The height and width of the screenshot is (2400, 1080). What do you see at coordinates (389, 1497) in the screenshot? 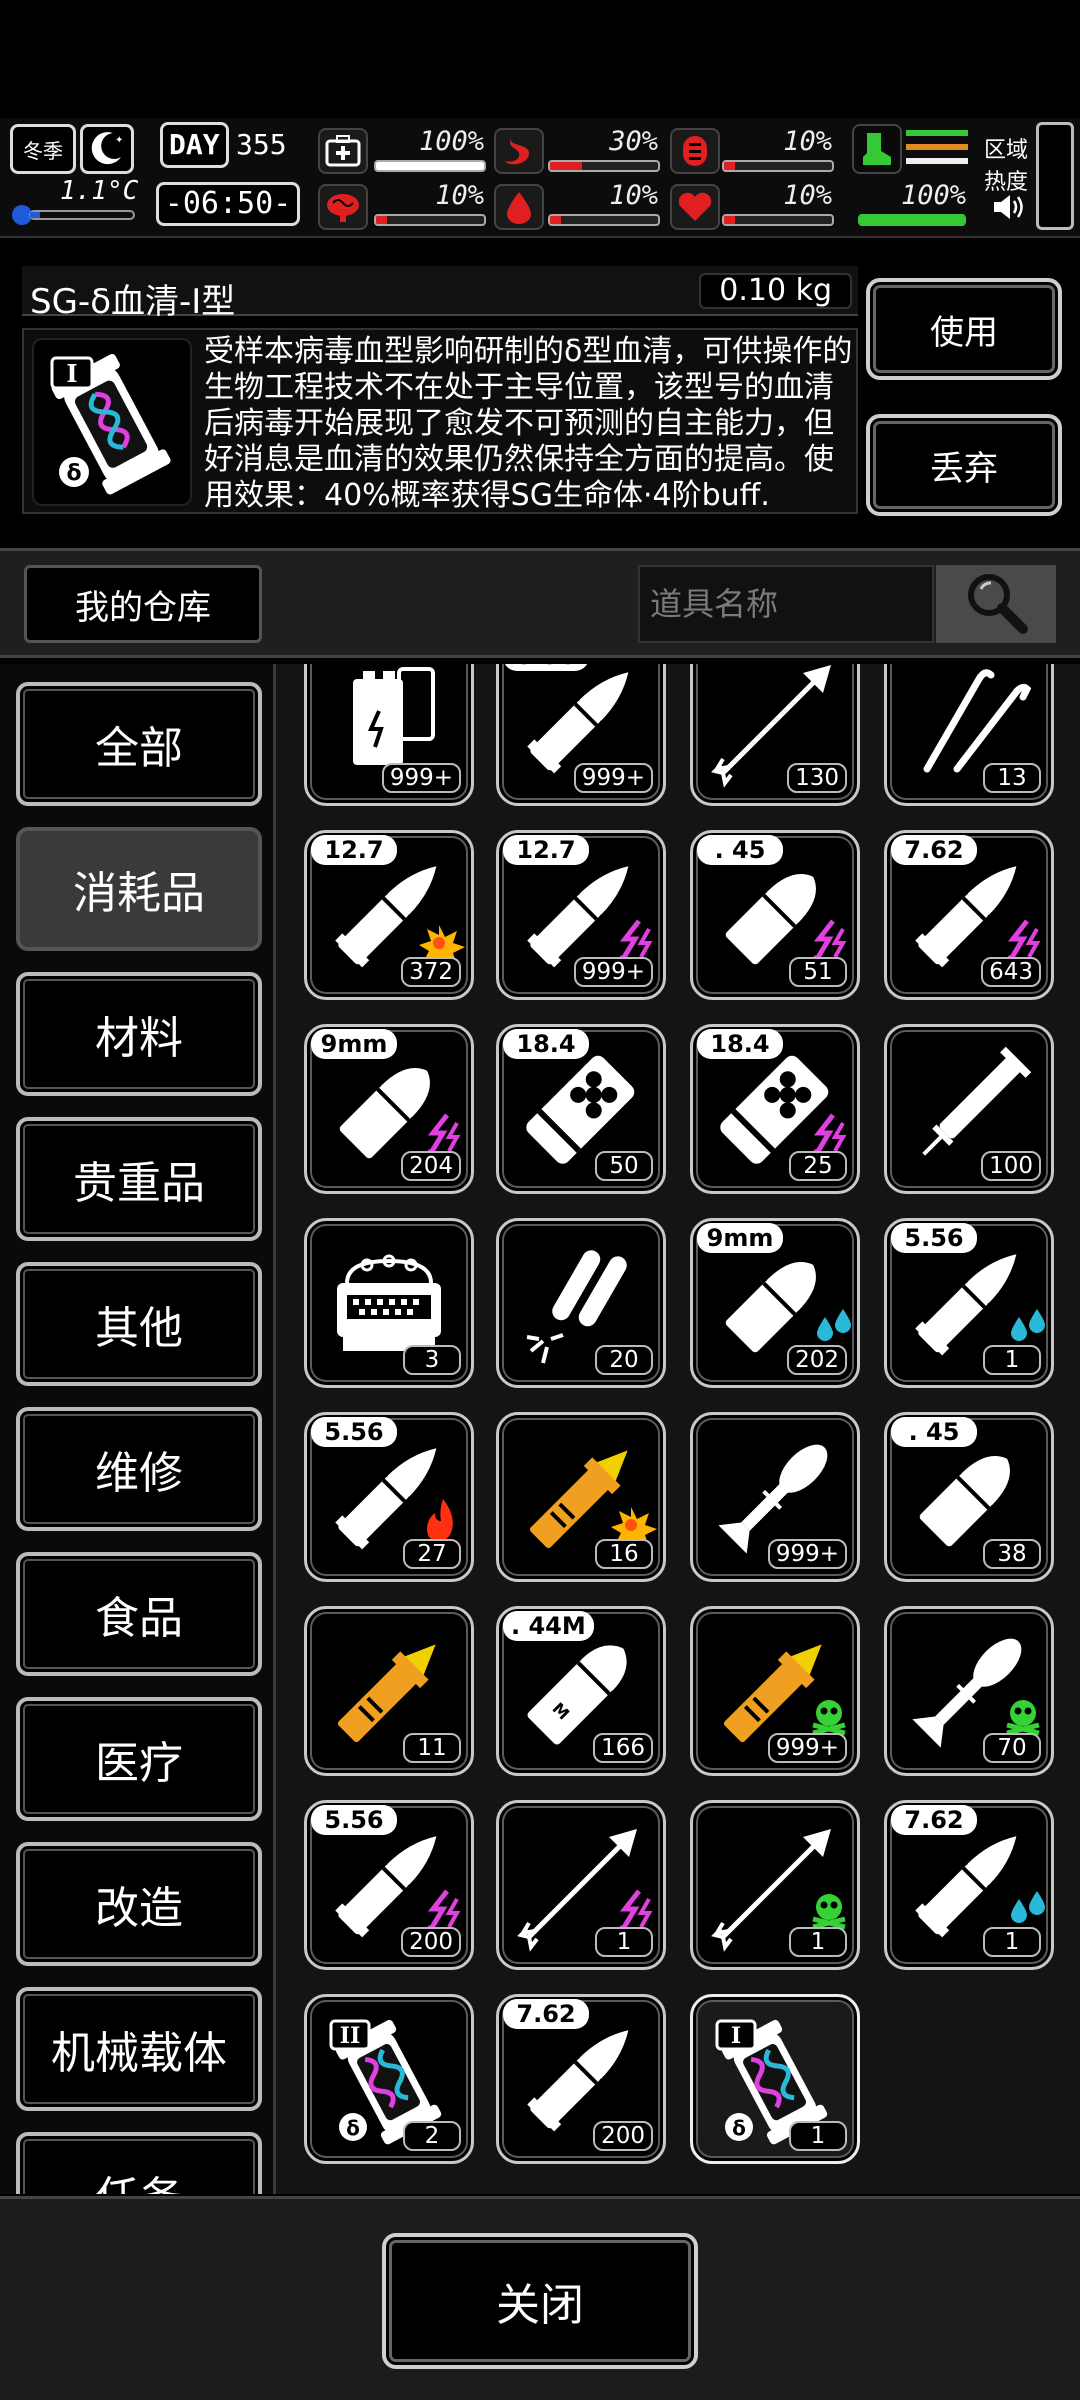
I see `inventory-slot: 5.56 27` at bounding box center [389, 1497].